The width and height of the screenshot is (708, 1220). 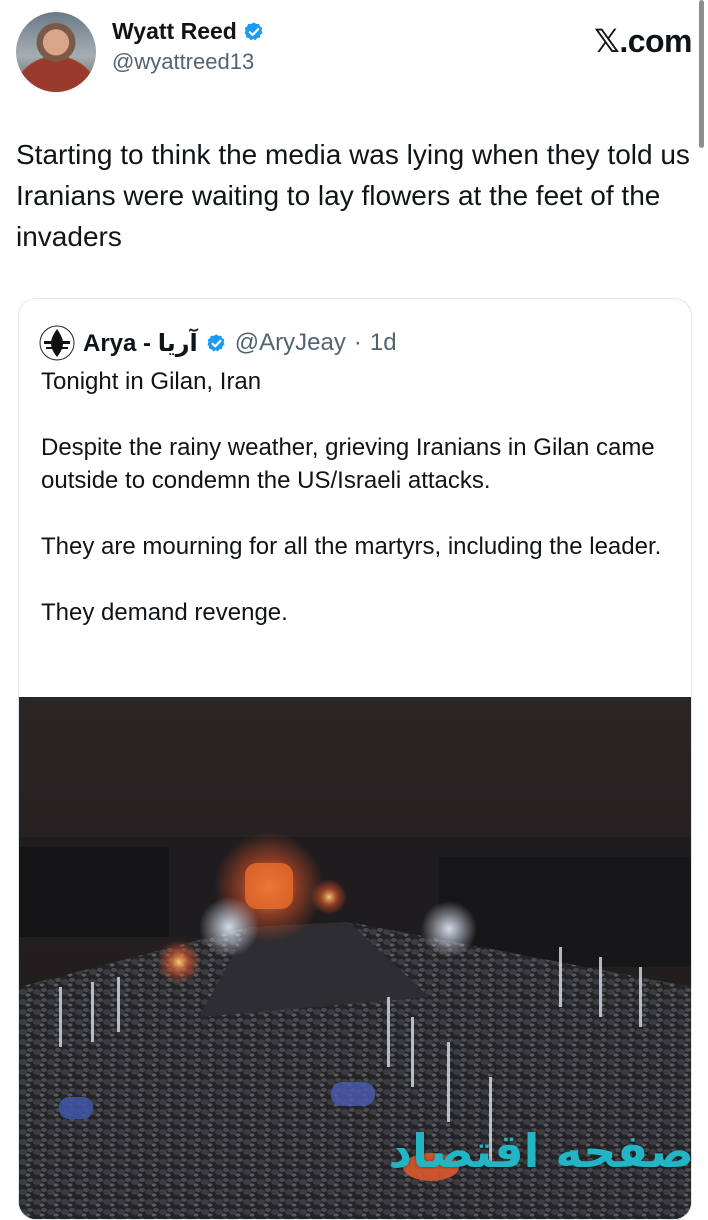 I want to click on quoted-paragraph: They demand revenge., so click(x=164, y=612).